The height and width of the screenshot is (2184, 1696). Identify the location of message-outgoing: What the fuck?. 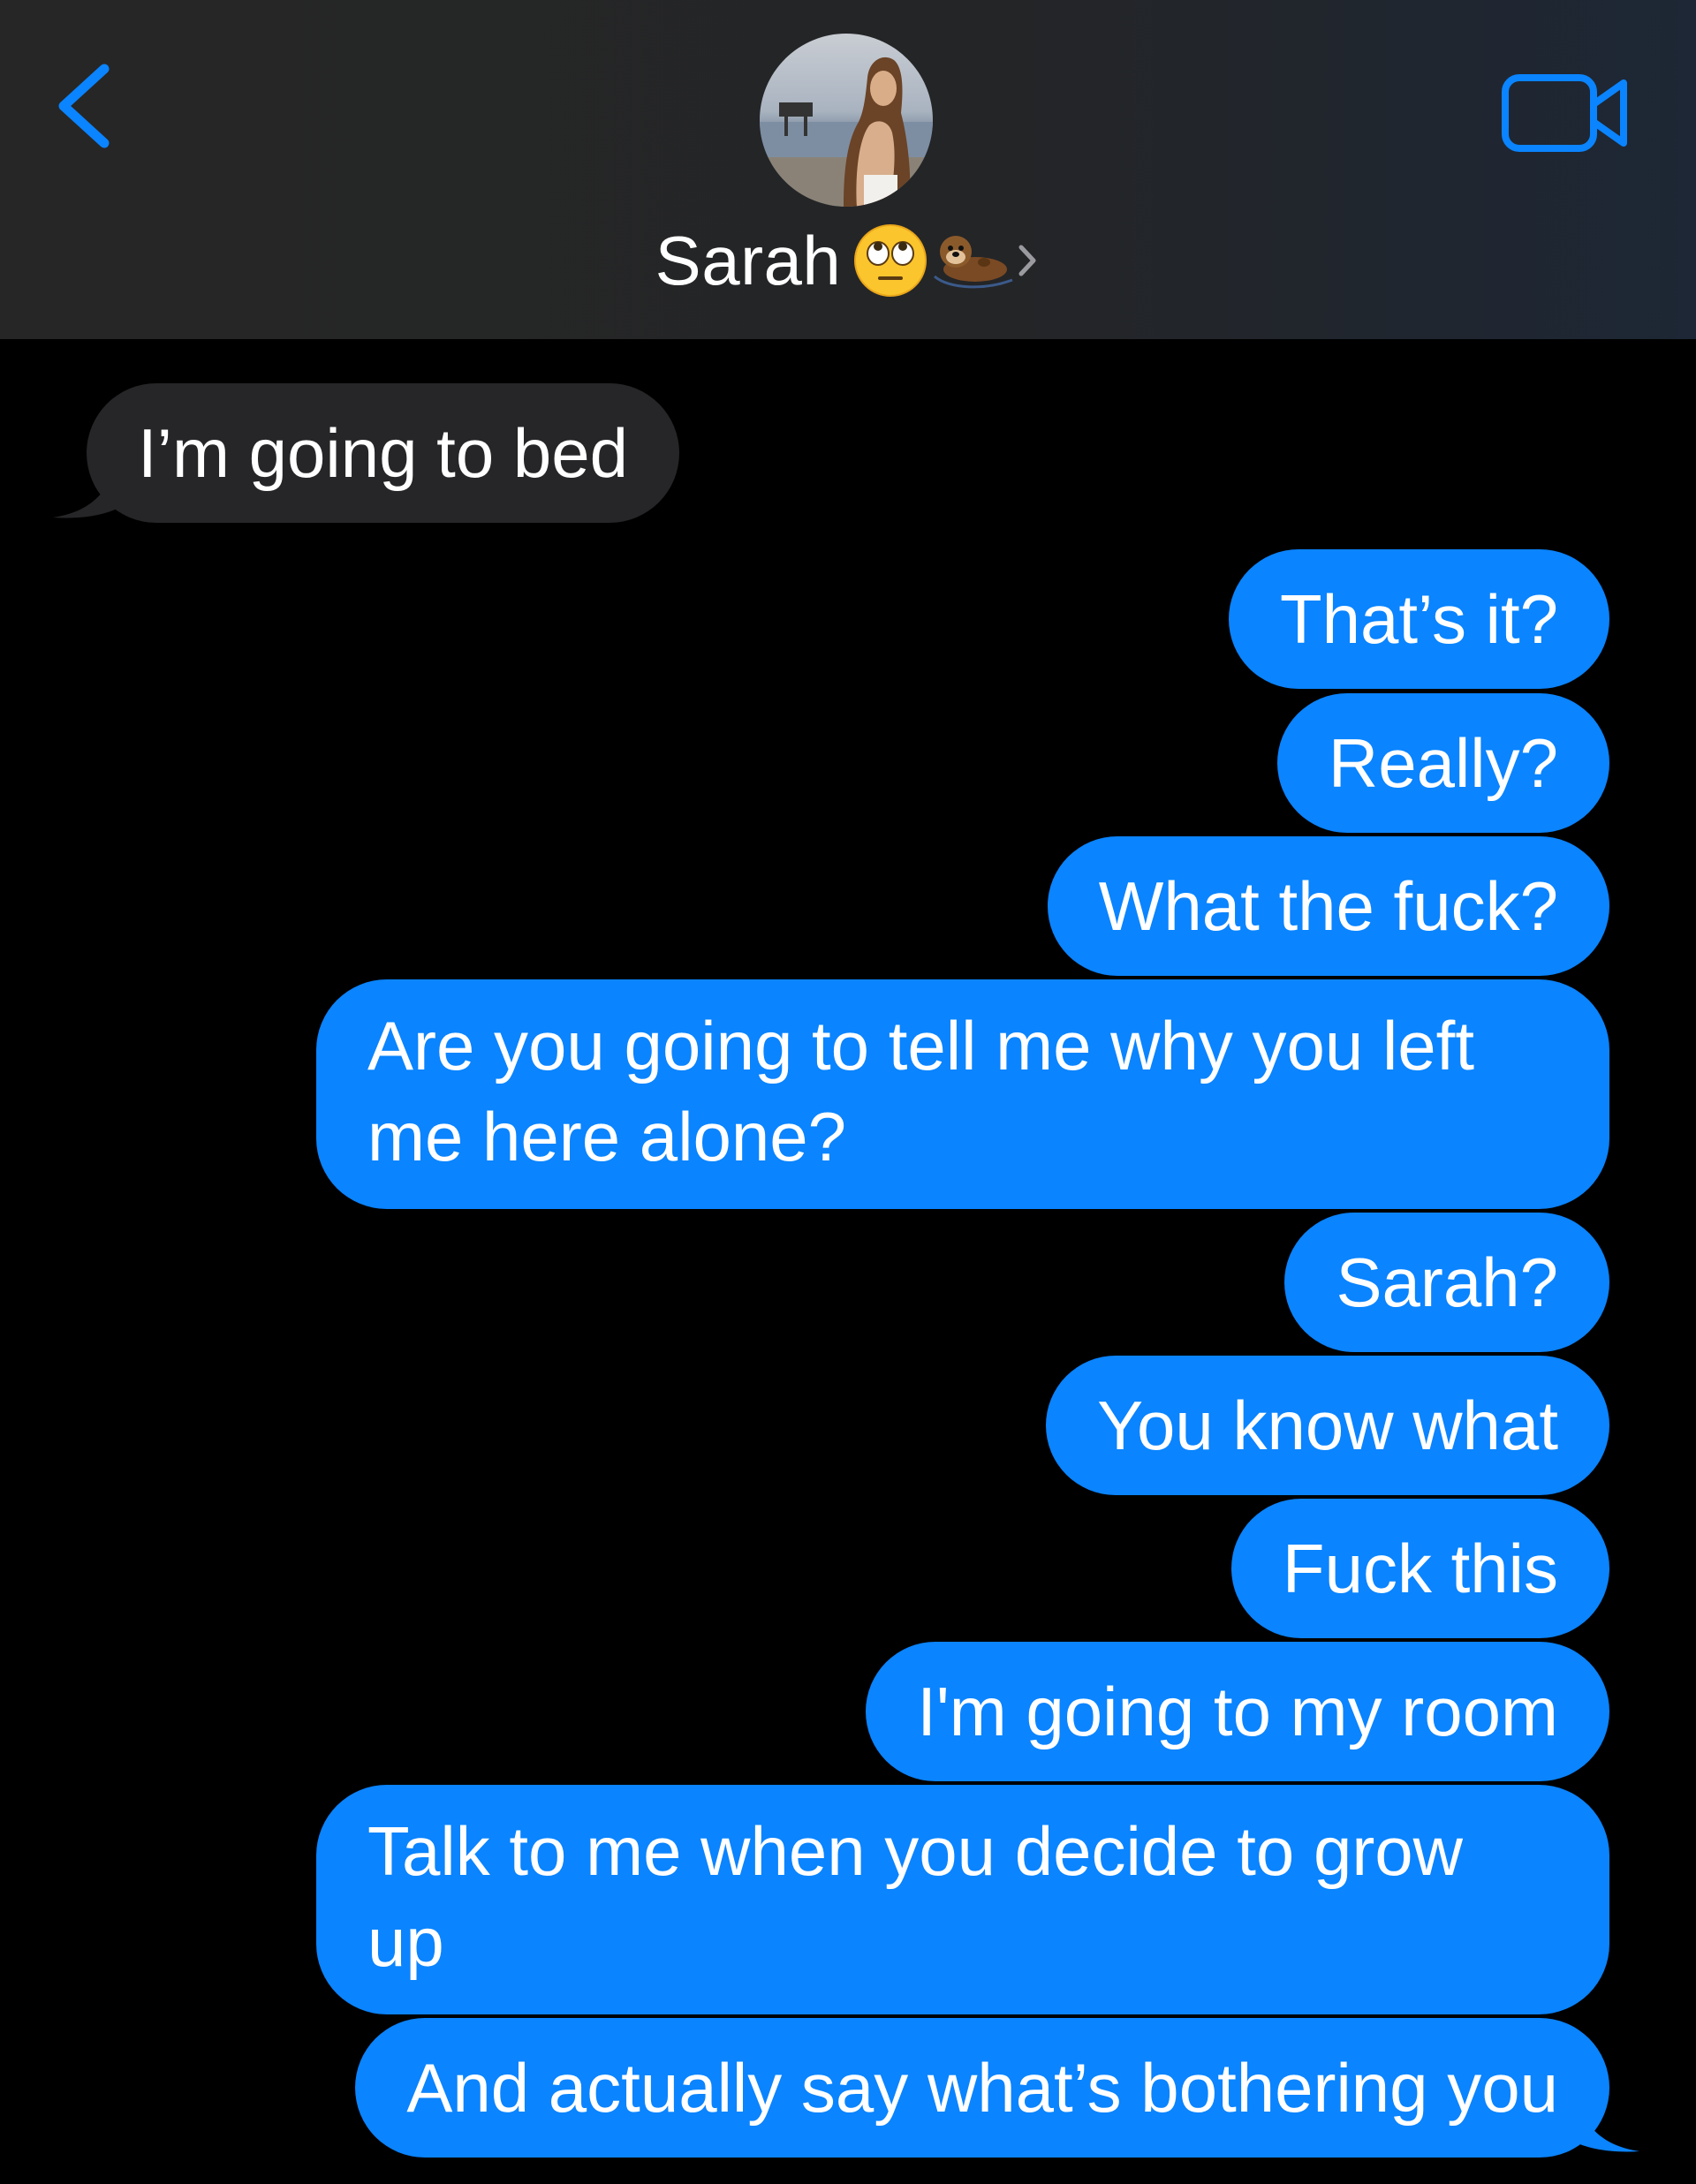
(1328, 906).